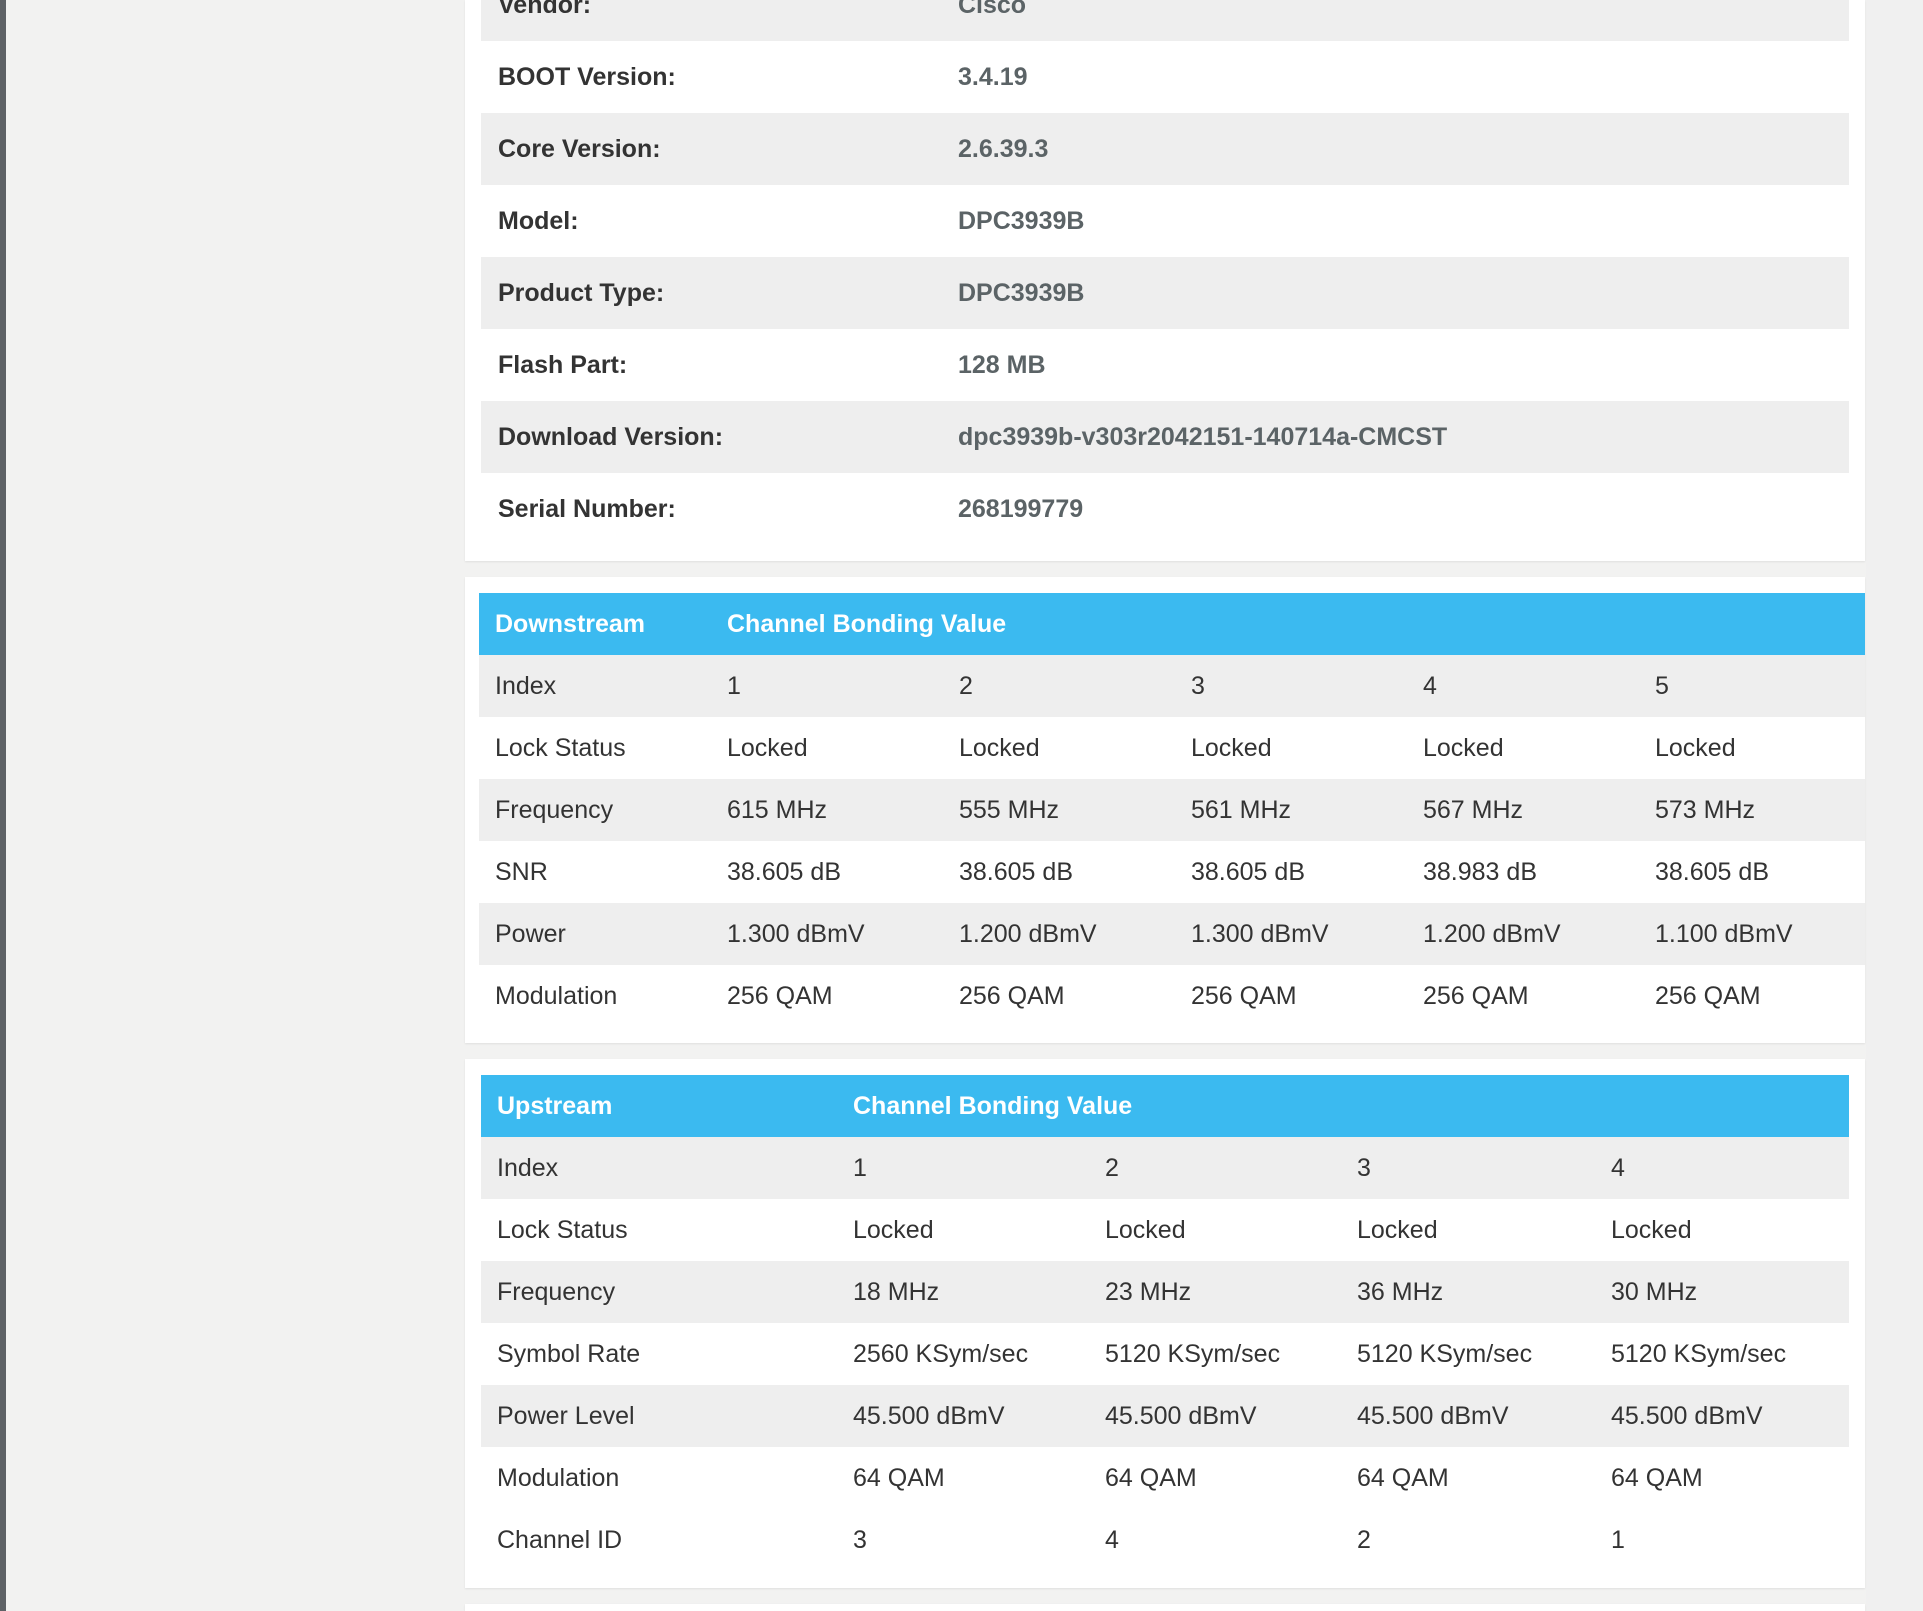 The height and width of the screenshot is (1611, 1923). Describe the element at coordinates (1165, 20) in the screenshot. I see `info-row-vendor: Vendor: Cisco` at that location.